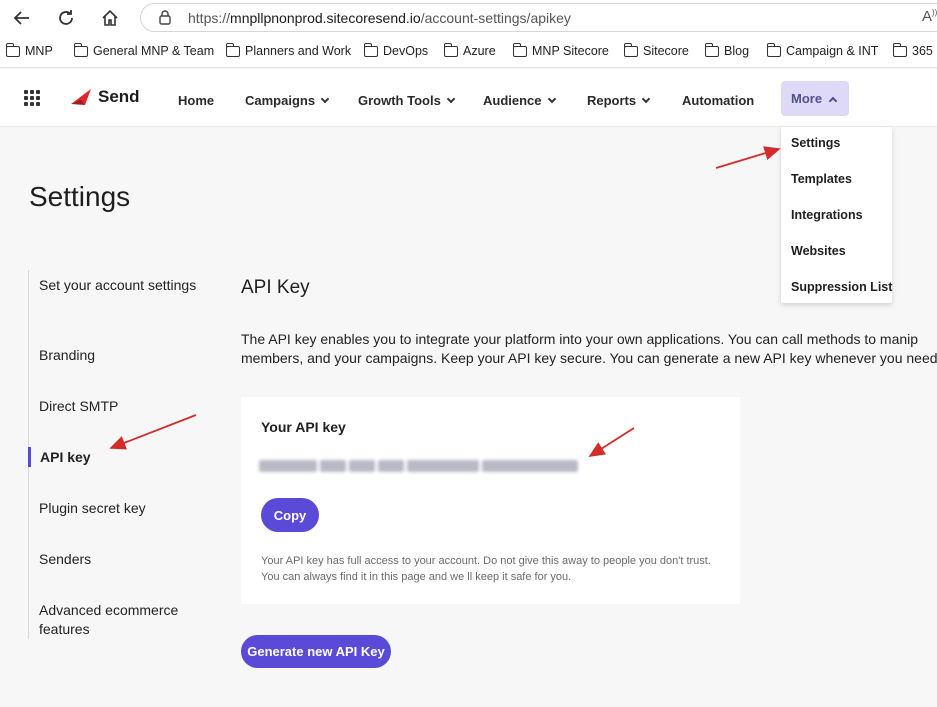 The width and height of the screenshot is (937, 707). Describe the element at coordinates (815, 143) in the screenshot. I see `menu-item-settings: Settings` at that location.